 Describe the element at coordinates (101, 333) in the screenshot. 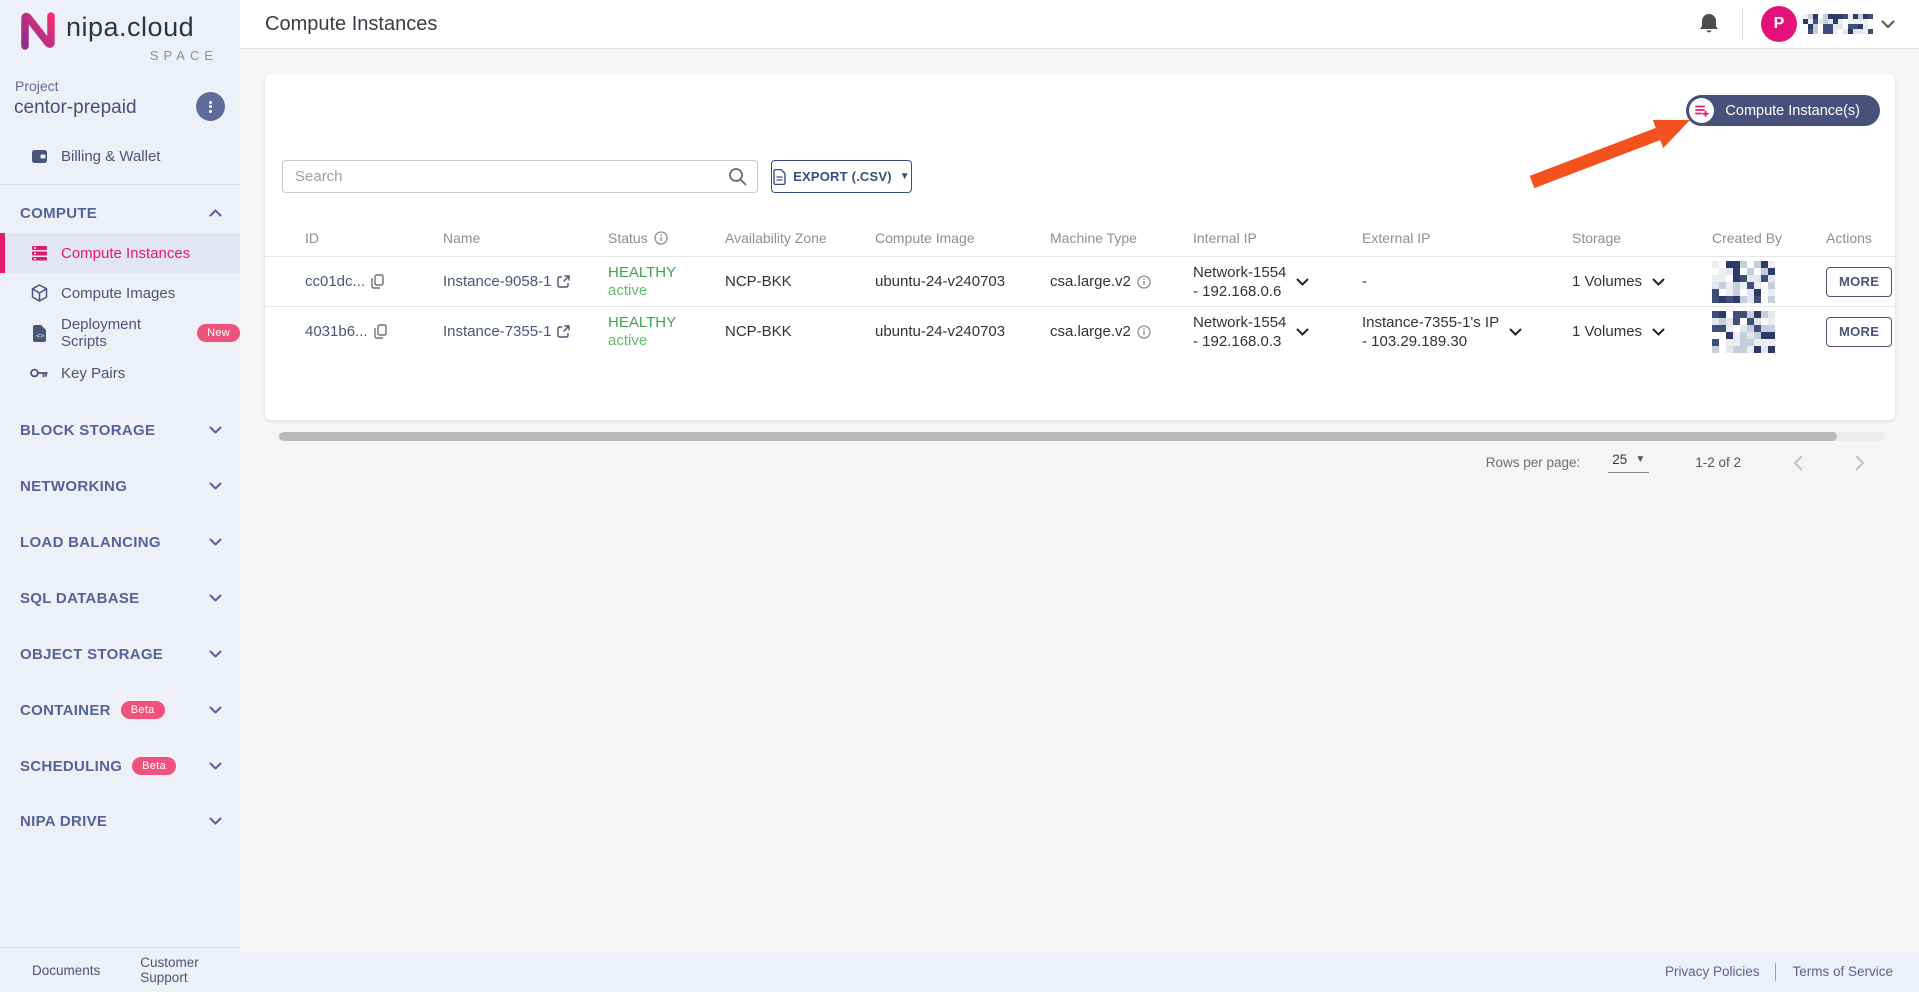

I see `sidebar-item-label: Deployment Scripts` at that location.